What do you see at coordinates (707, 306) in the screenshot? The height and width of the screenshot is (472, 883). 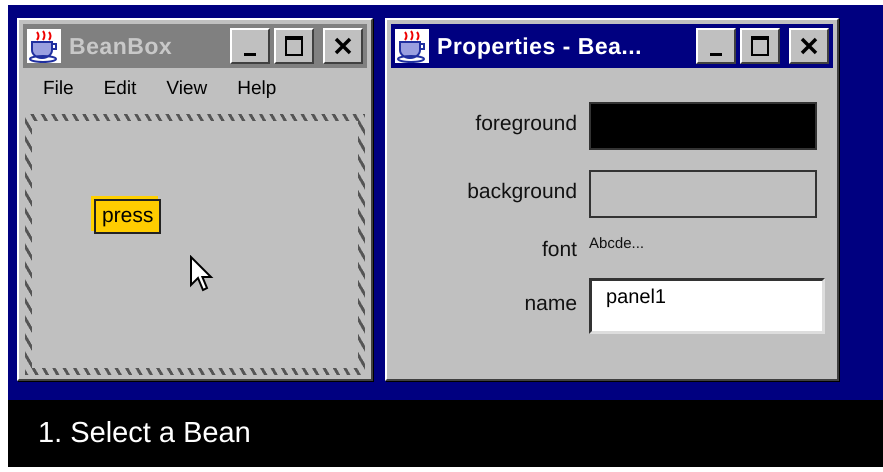 I see `name-field: panel1` at bounding box center [707, 306].